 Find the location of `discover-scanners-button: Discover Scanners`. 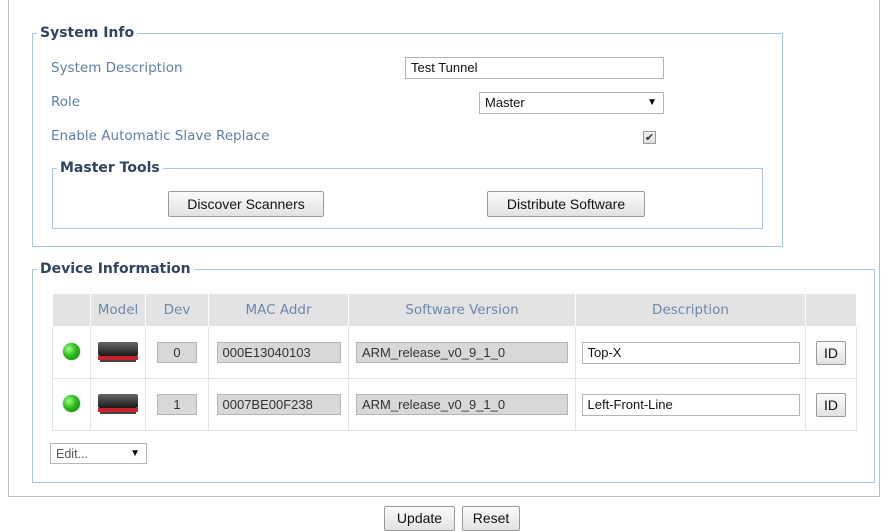

discover-scanners-button: Discover Scanners is located at coordinates (246, 204).